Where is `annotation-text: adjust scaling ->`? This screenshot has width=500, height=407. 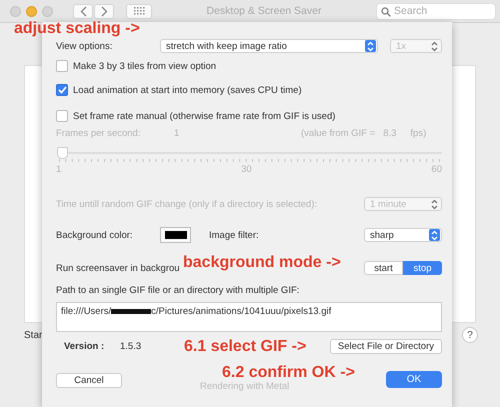
annotation-text: adjust scaling -> is located at coordinates (77, 29).